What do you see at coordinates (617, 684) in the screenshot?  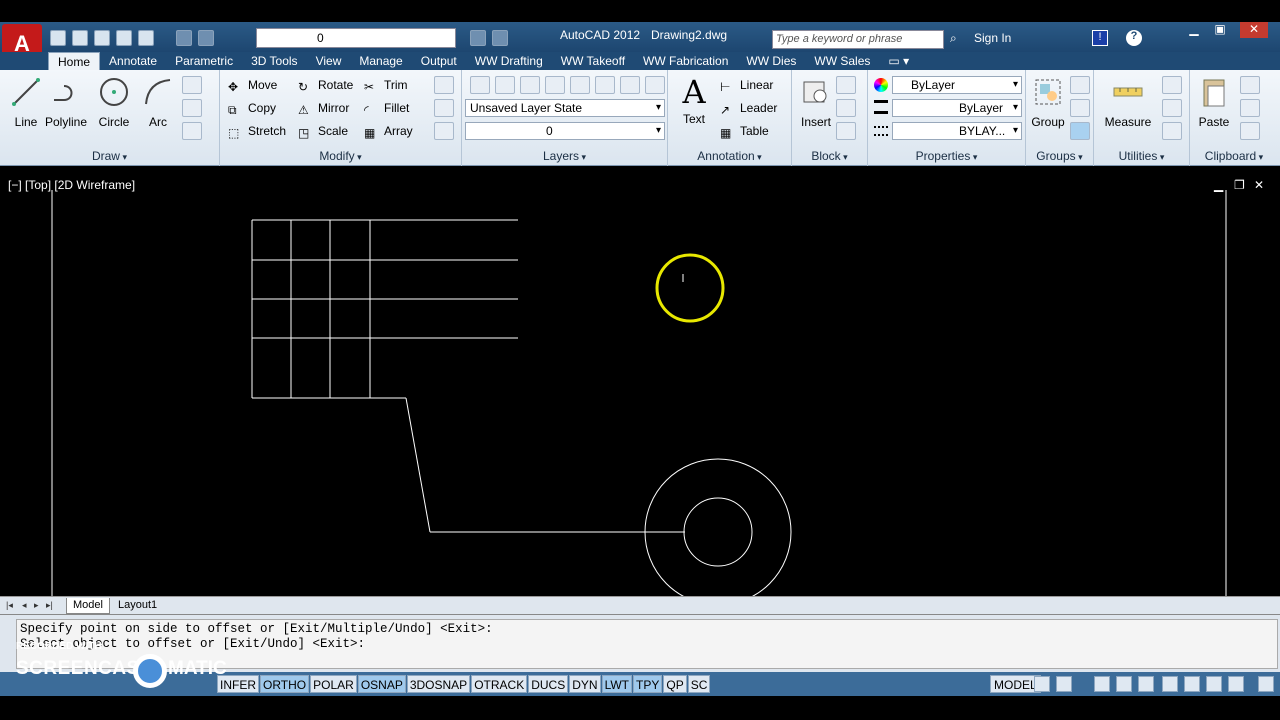 I see `status-toggle-lwt: LWT` at bounding box center [617, 684].